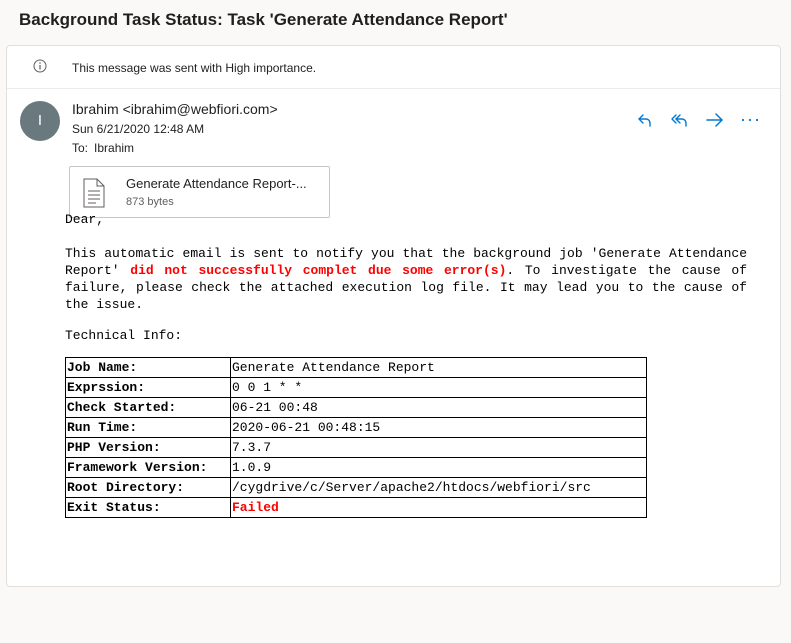  Describe the element at coordinates (148, 487) in the screenshot. I see `tech-key: Root Directory:` at that location.